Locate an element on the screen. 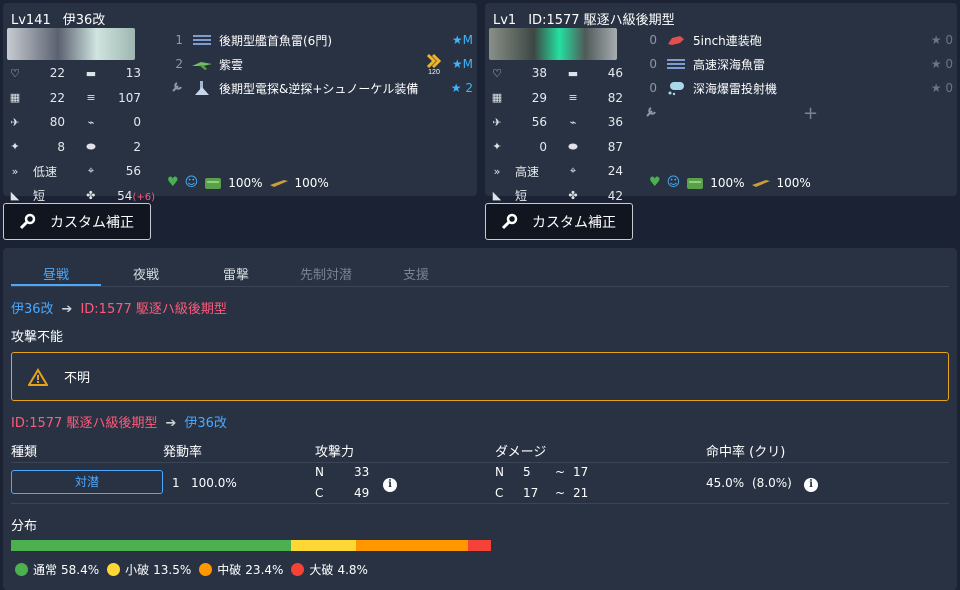  equipment-slot: 2 紫雲 120 ★M is located at coordinates (322, 64).